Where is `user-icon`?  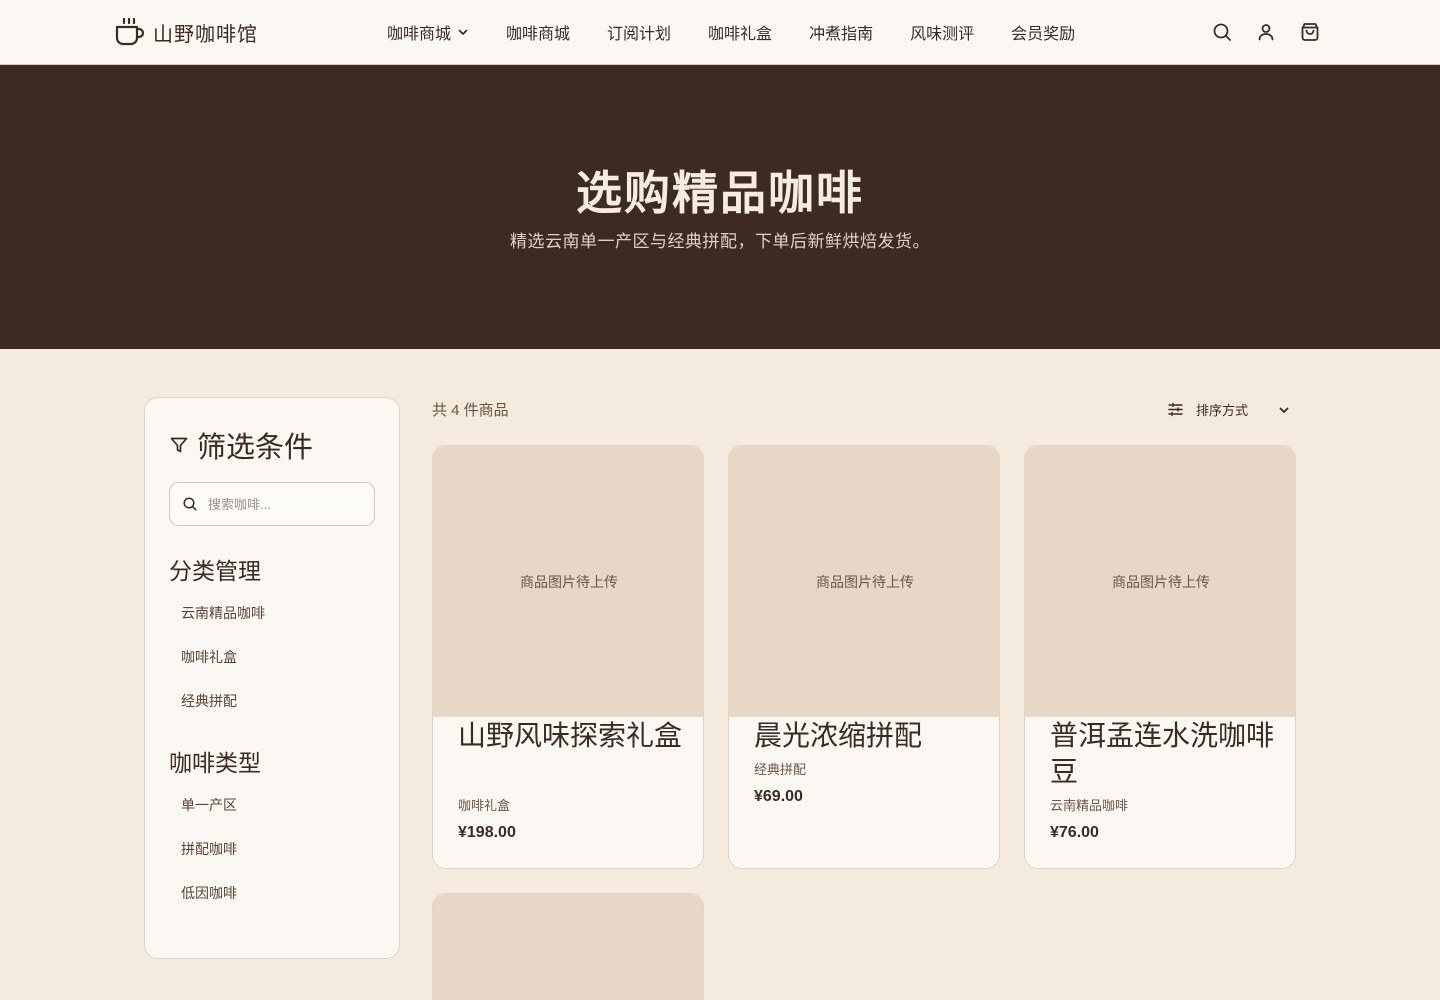
user-icon is located at coordinates (1266, 32).